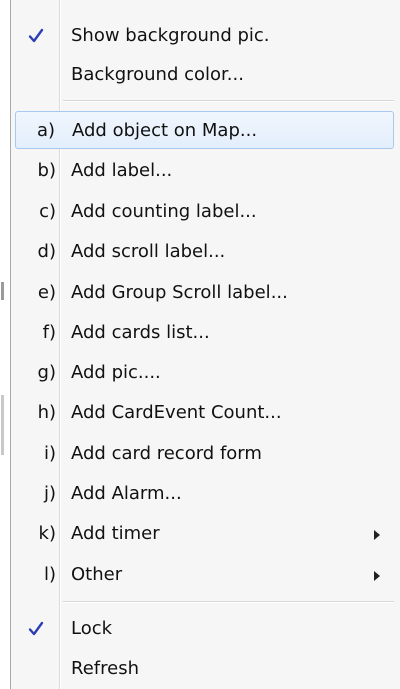  What do you see at coordinates (204, 575) in the screenshot?
I see `menu-item-other: l) Other` at bounding box center [204, 575].